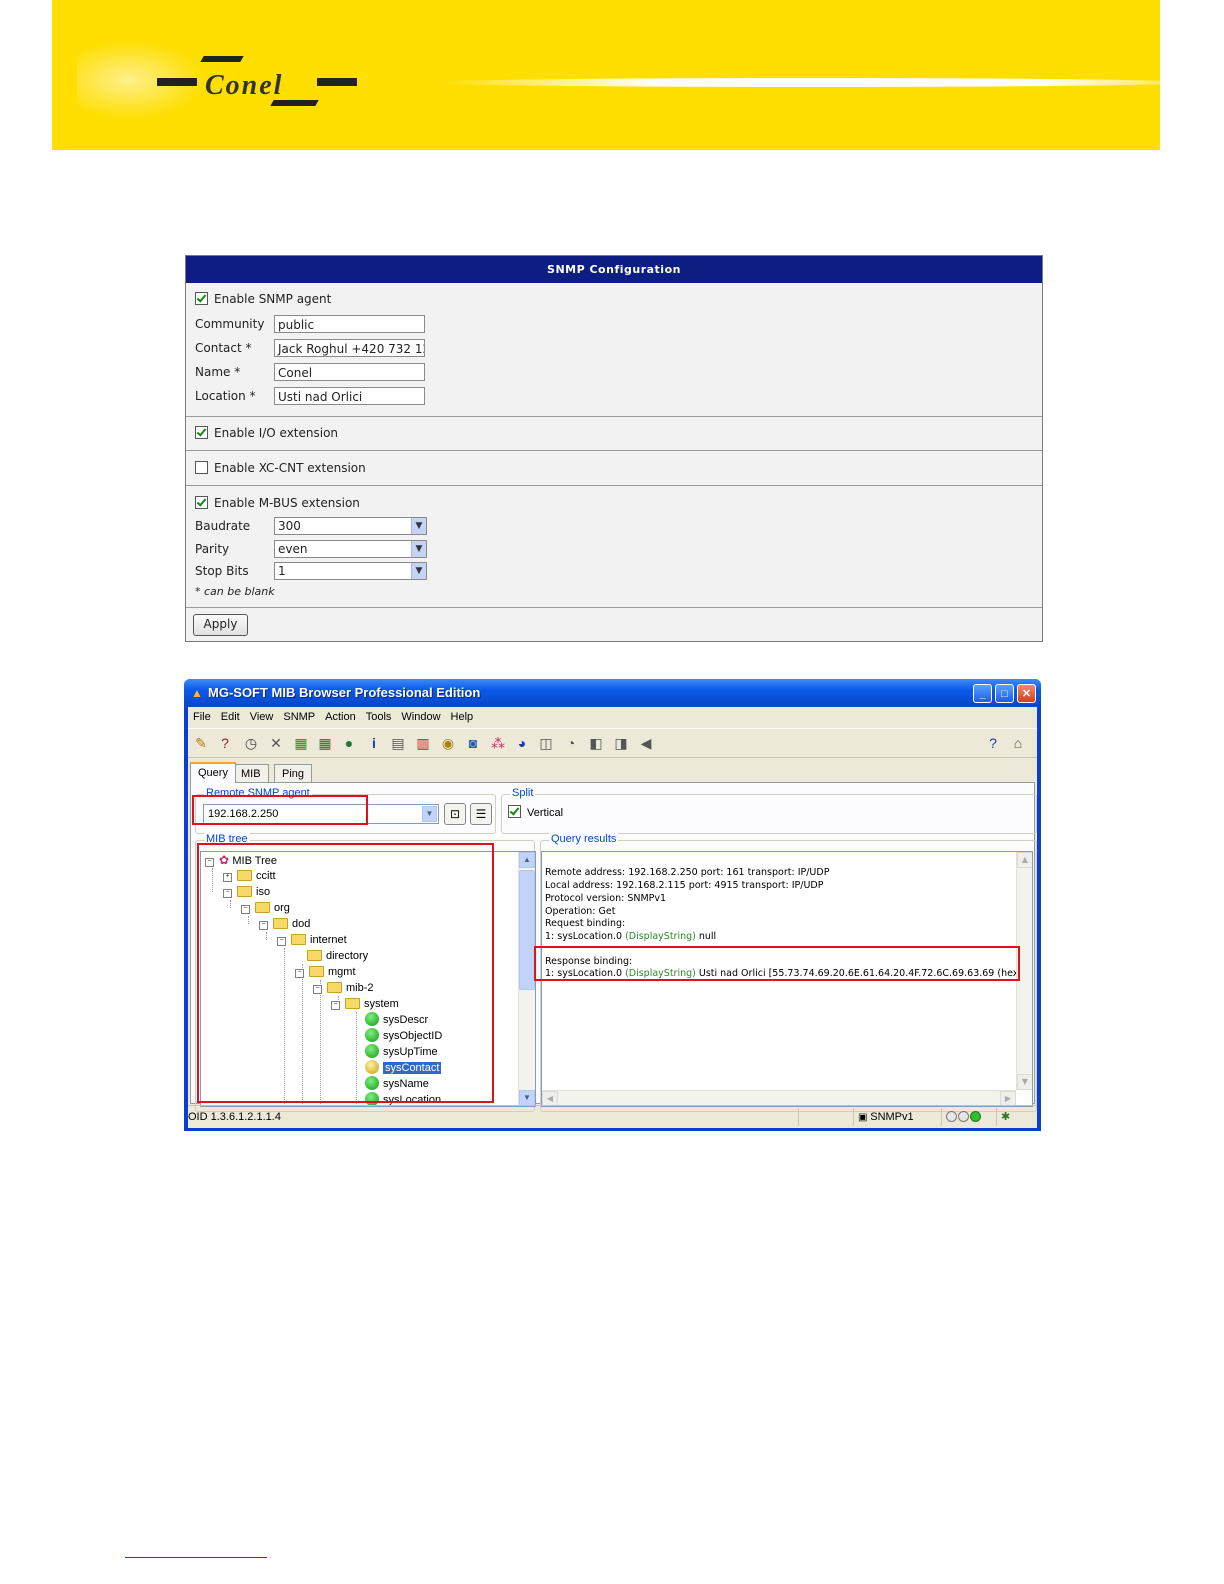 The width and height of the screenshot is (1224, 1584). I want to click on location-input: Usti nad Orlici, so click(349, 396).